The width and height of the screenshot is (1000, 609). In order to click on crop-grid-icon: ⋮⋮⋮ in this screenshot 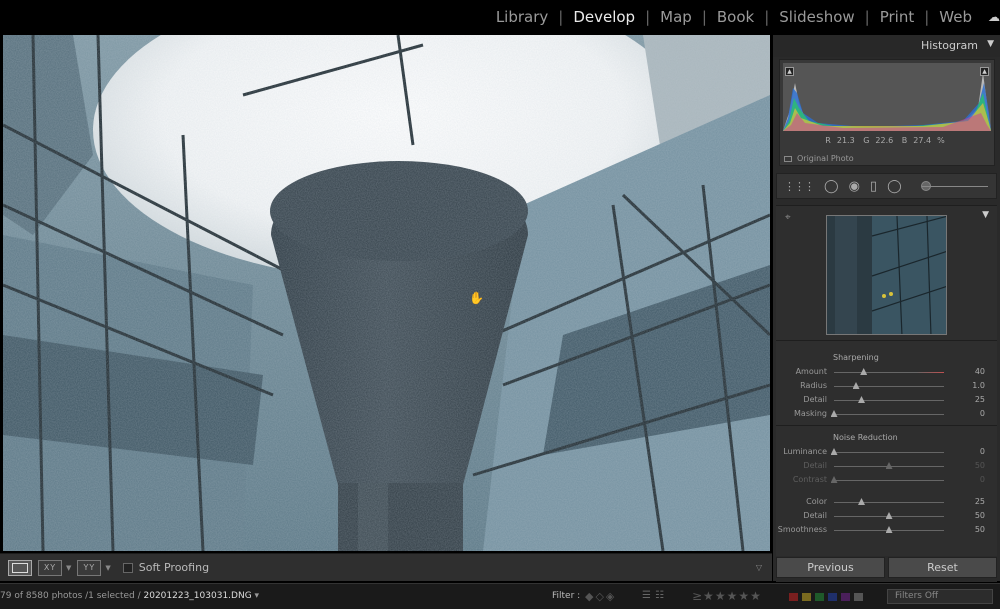, I will do `click(799, 186)`.